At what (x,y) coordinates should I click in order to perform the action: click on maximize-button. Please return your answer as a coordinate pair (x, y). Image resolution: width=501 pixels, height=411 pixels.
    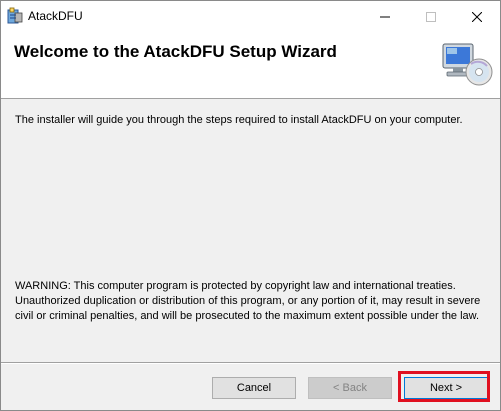
    Looking at the image, I should click on (431, 16).